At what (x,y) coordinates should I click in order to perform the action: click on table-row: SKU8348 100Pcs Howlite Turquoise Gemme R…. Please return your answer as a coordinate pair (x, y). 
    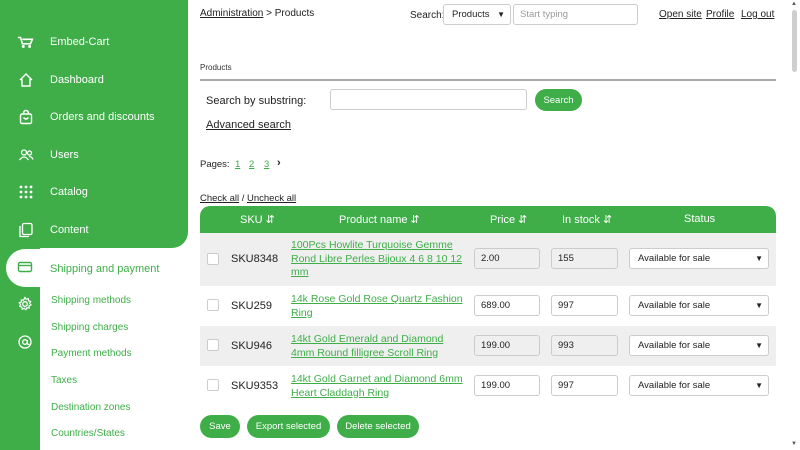
    Looking at the image, I should click on (488, 259).